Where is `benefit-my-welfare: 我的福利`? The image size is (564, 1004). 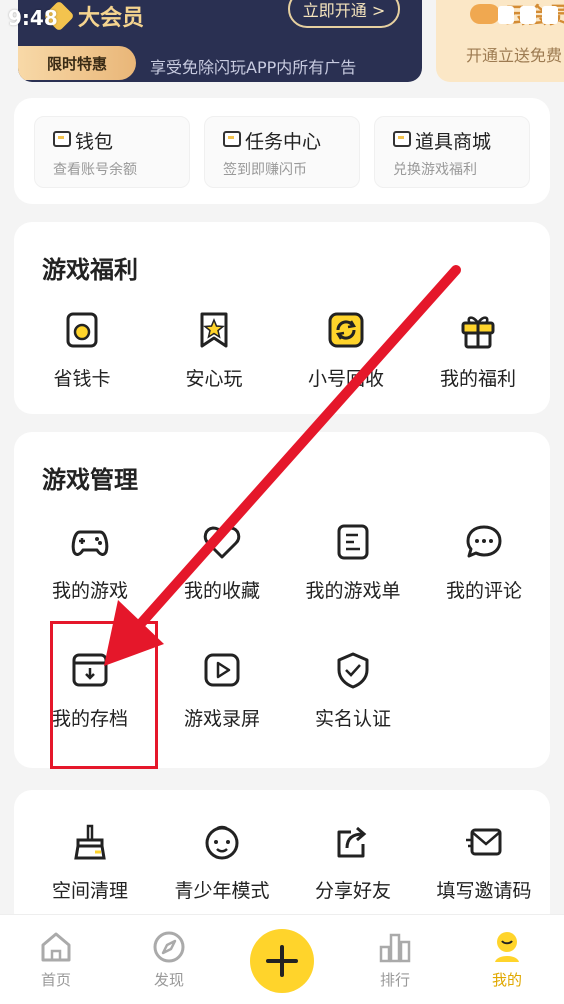 benefit-my-welfare: 我的福利 is located at coordinates (478, 350).